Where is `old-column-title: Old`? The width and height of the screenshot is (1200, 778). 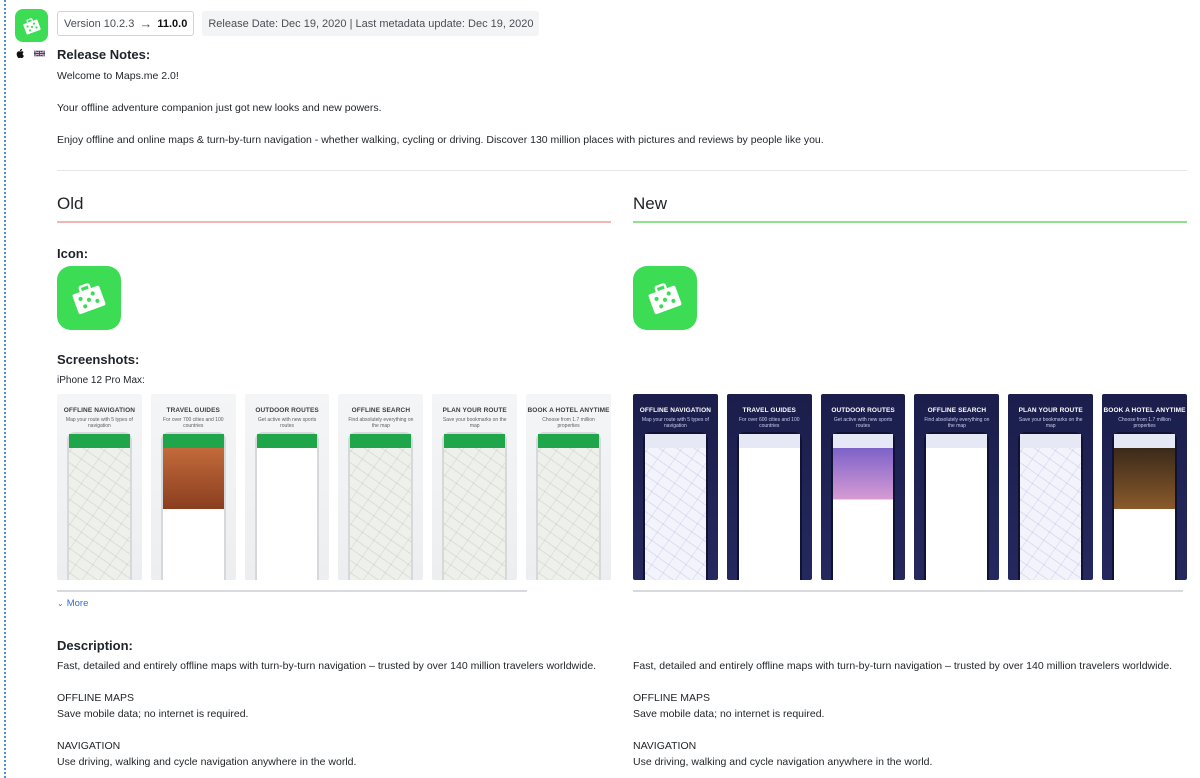 old-column-title: Old is located at coordinates (70, 203).